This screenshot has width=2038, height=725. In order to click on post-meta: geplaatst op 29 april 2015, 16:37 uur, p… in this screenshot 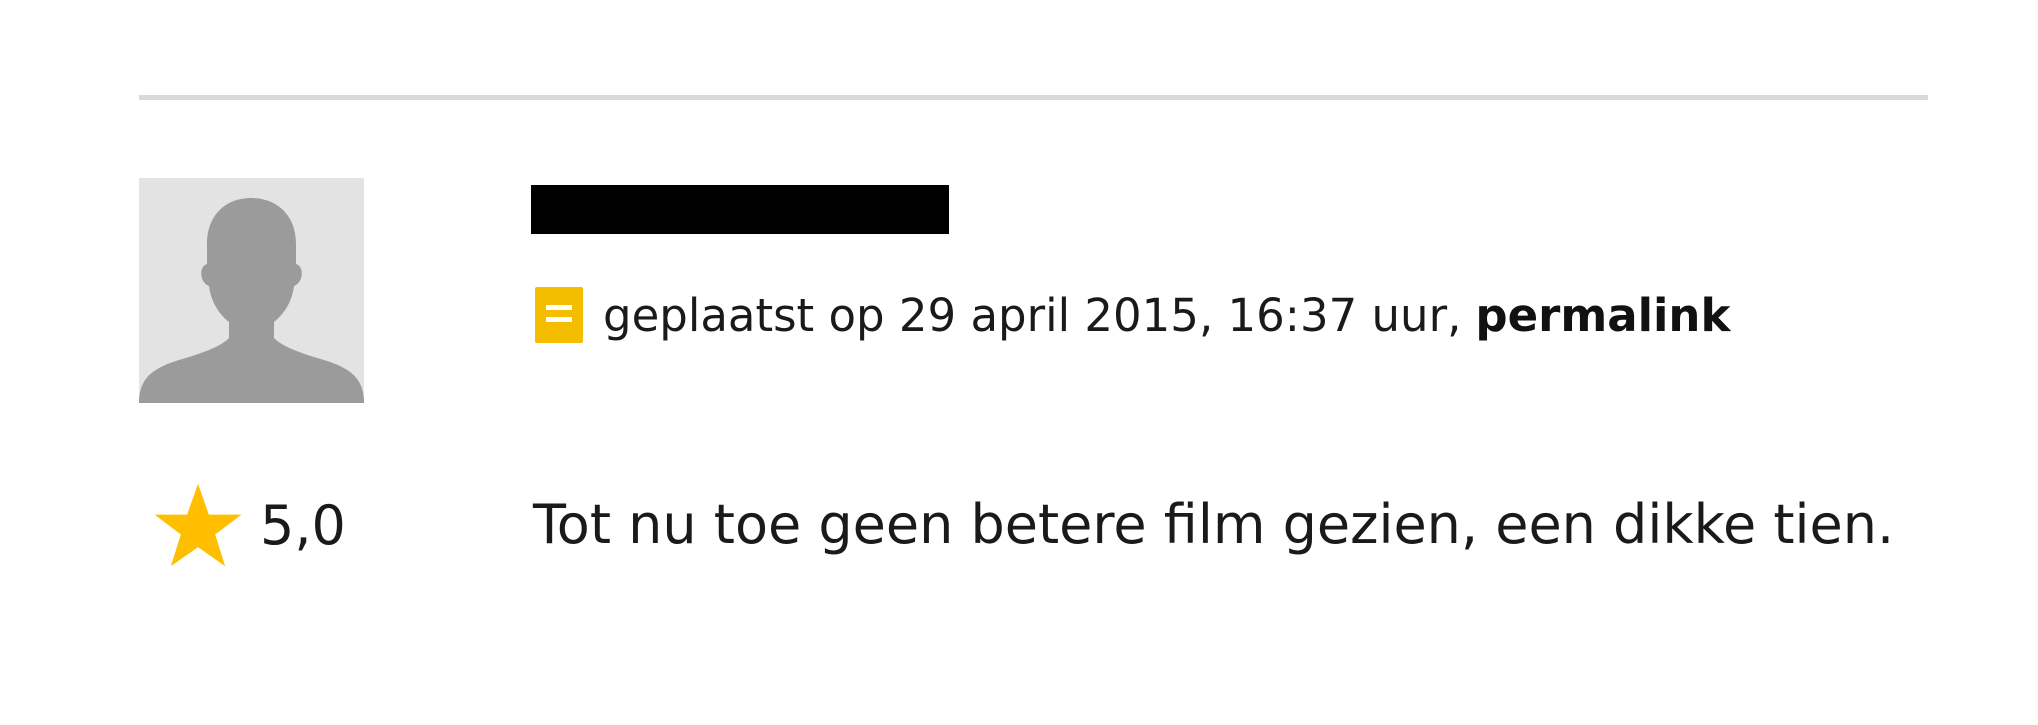, I will do `click(1132, 315)`.